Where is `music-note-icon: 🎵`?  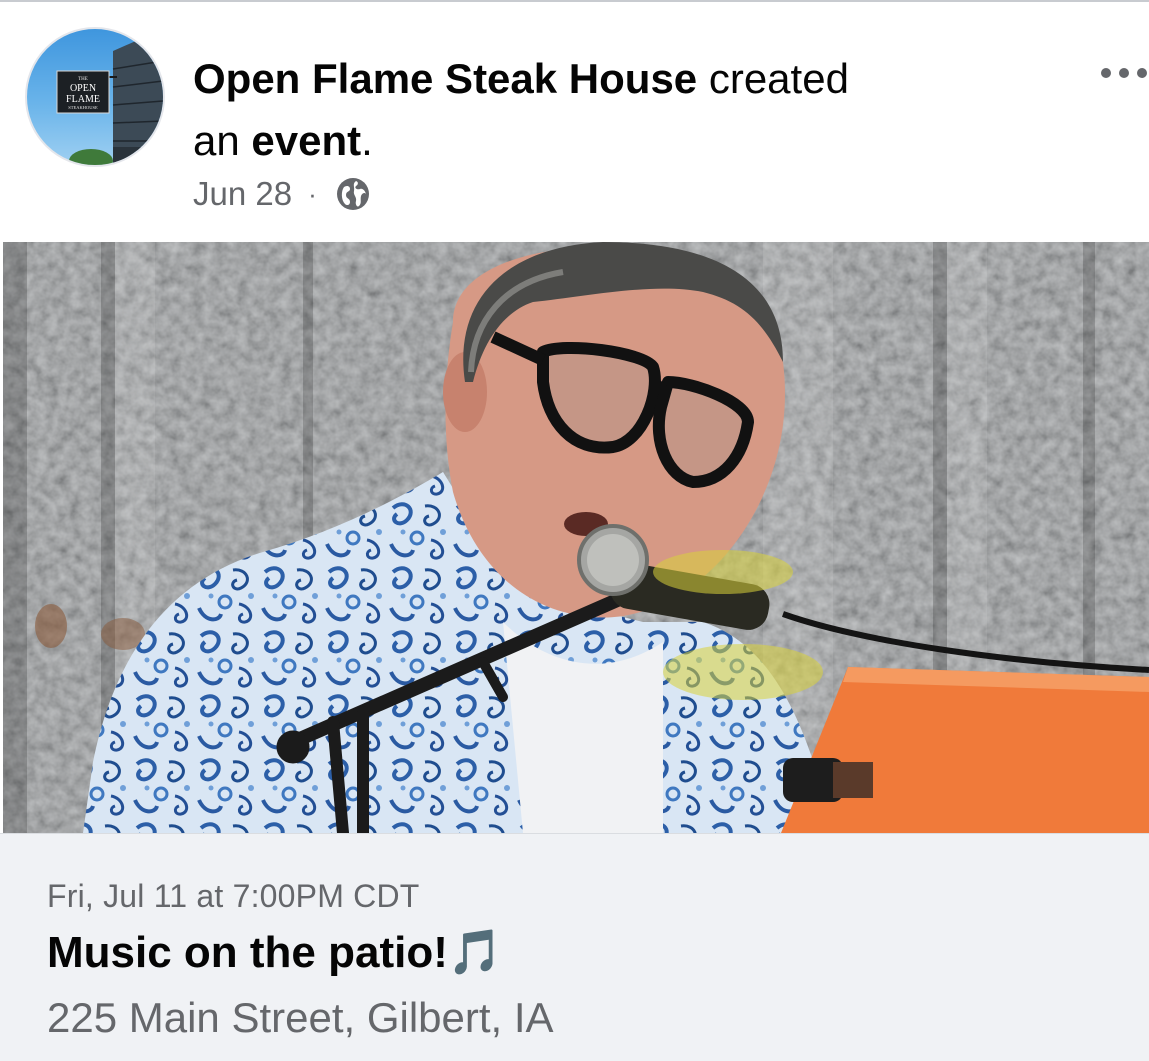 music-note-icon: 🎵 is located at coordinates (475, 952).